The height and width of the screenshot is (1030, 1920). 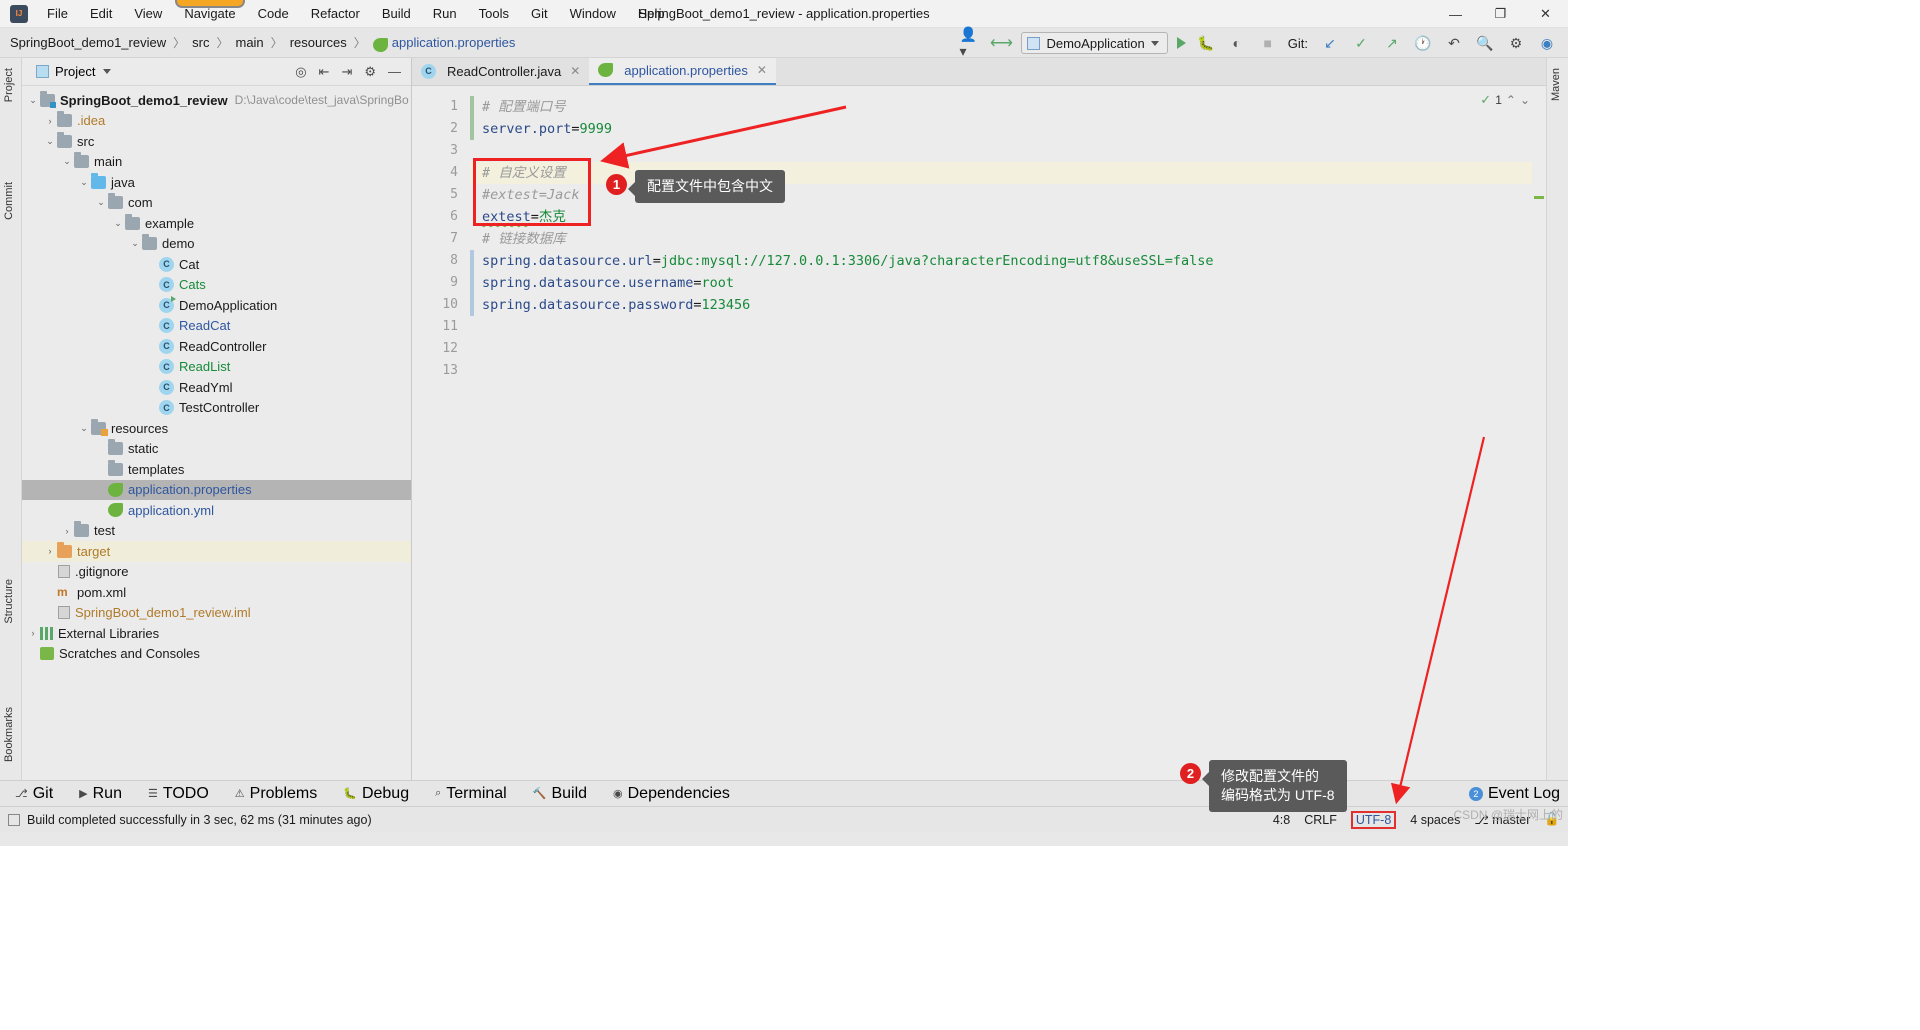 What do you see at coordinates (216, 449) in the screenshot?
I see `tree-node: static` at bounding box center [216, 449].